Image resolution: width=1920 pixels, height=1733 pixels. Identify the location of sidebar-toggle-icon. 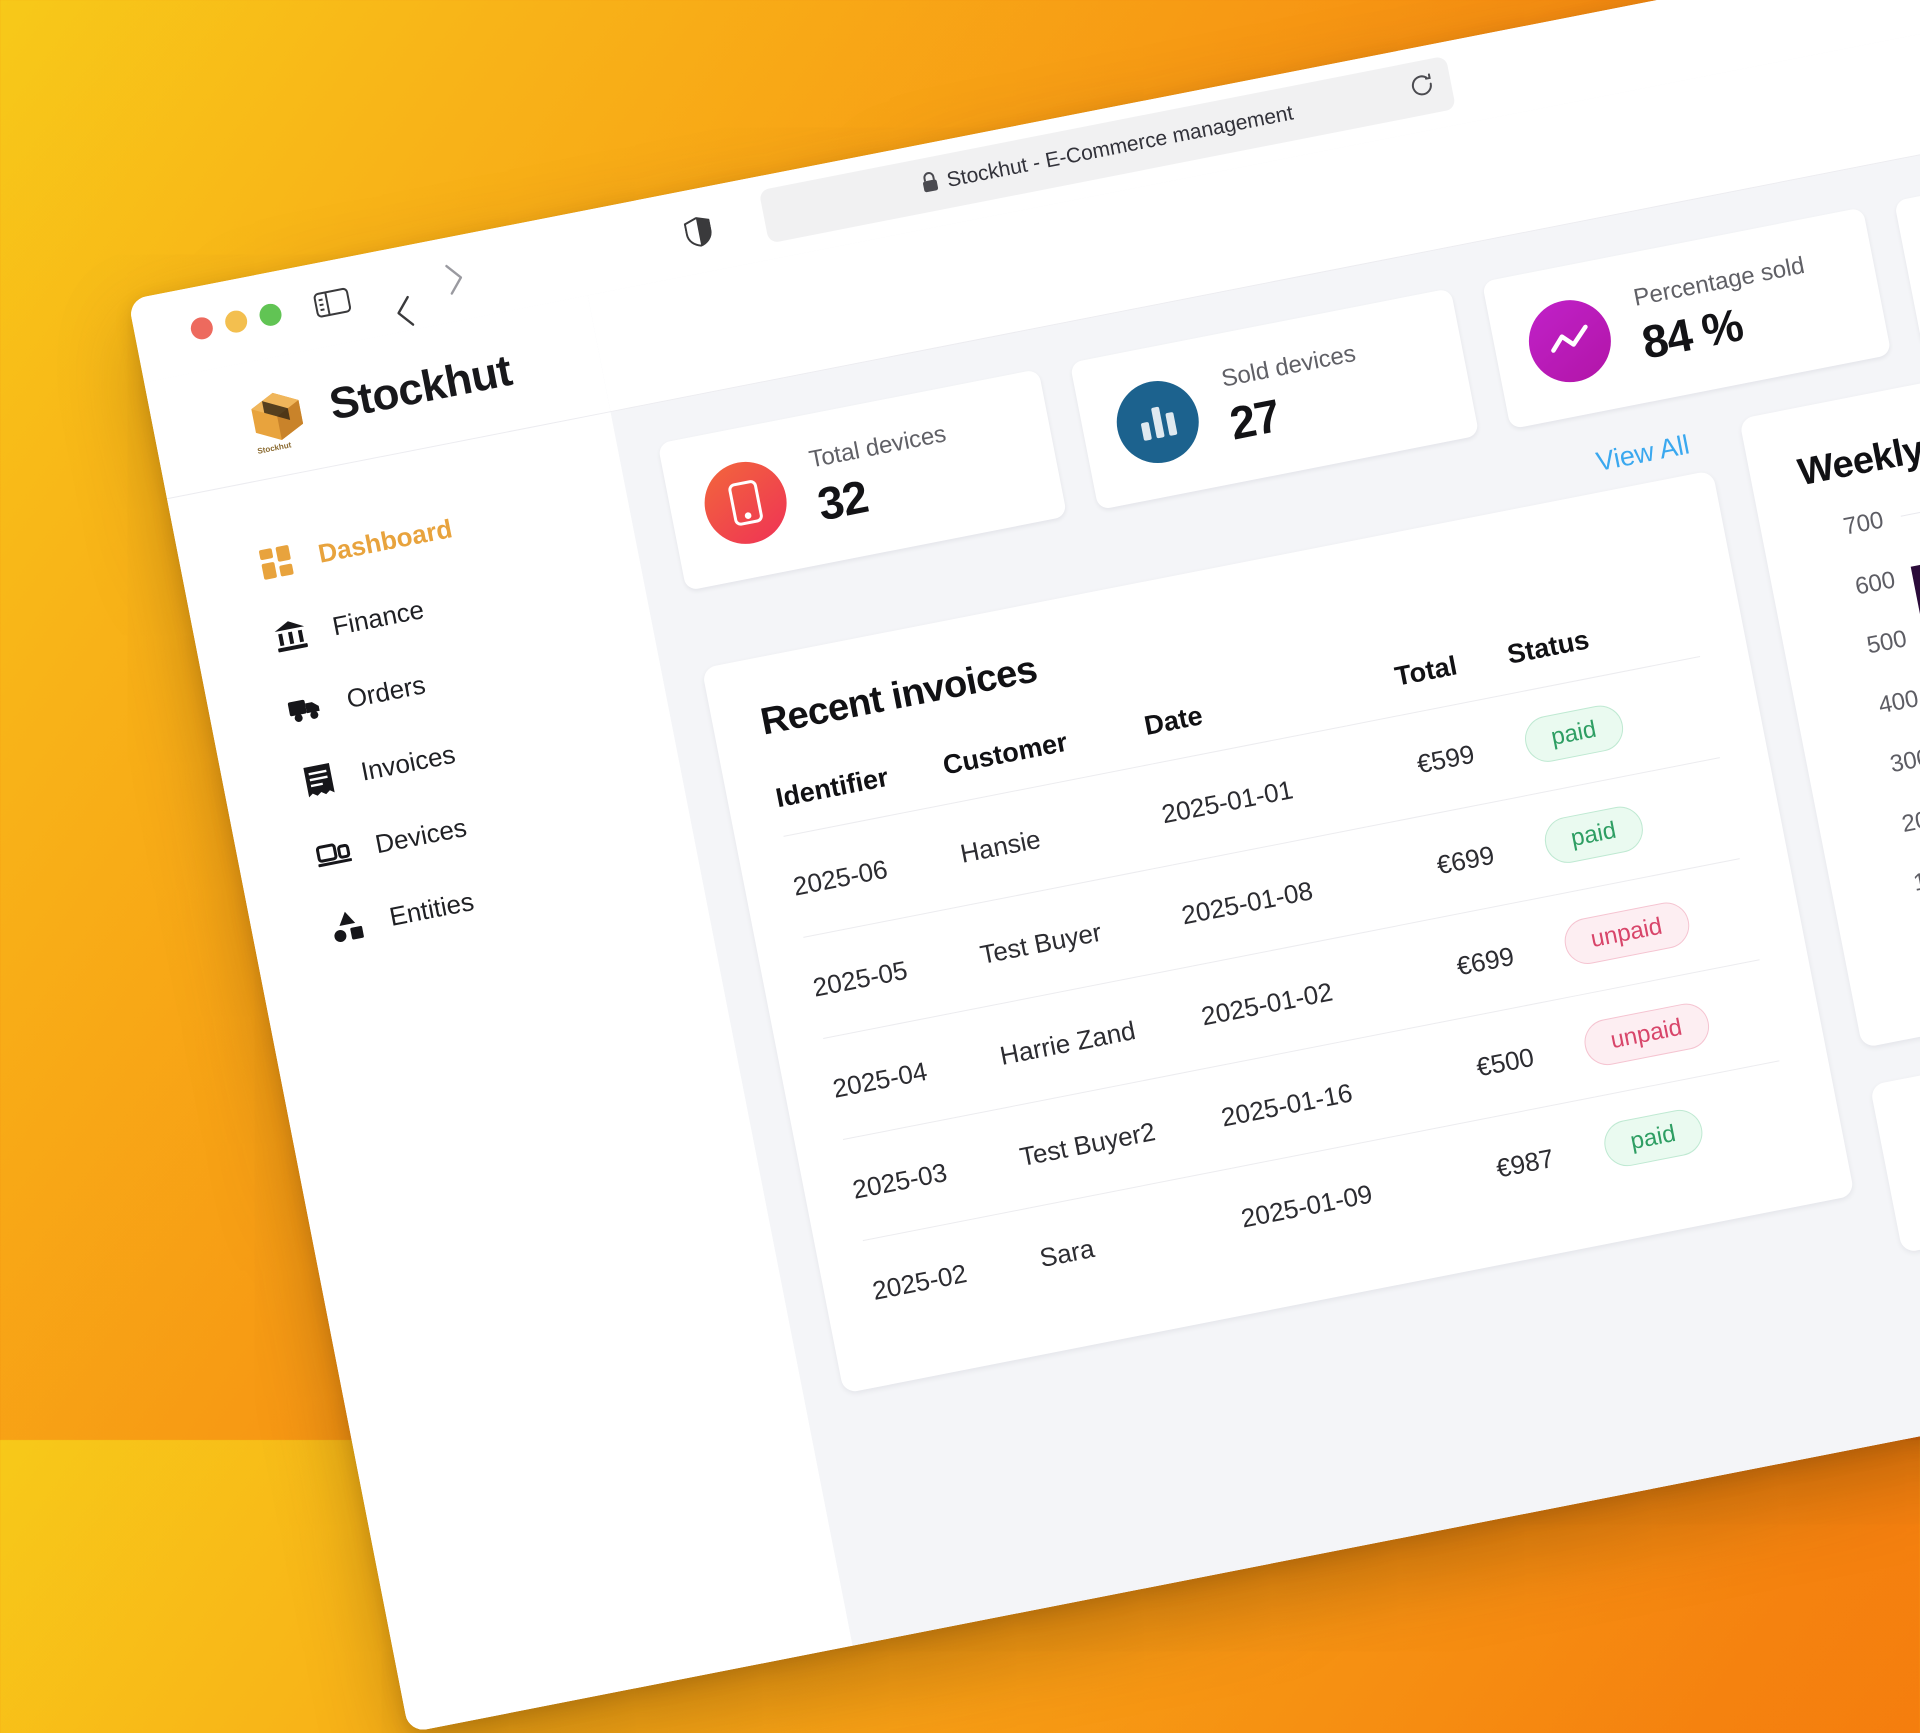
(332, 303).